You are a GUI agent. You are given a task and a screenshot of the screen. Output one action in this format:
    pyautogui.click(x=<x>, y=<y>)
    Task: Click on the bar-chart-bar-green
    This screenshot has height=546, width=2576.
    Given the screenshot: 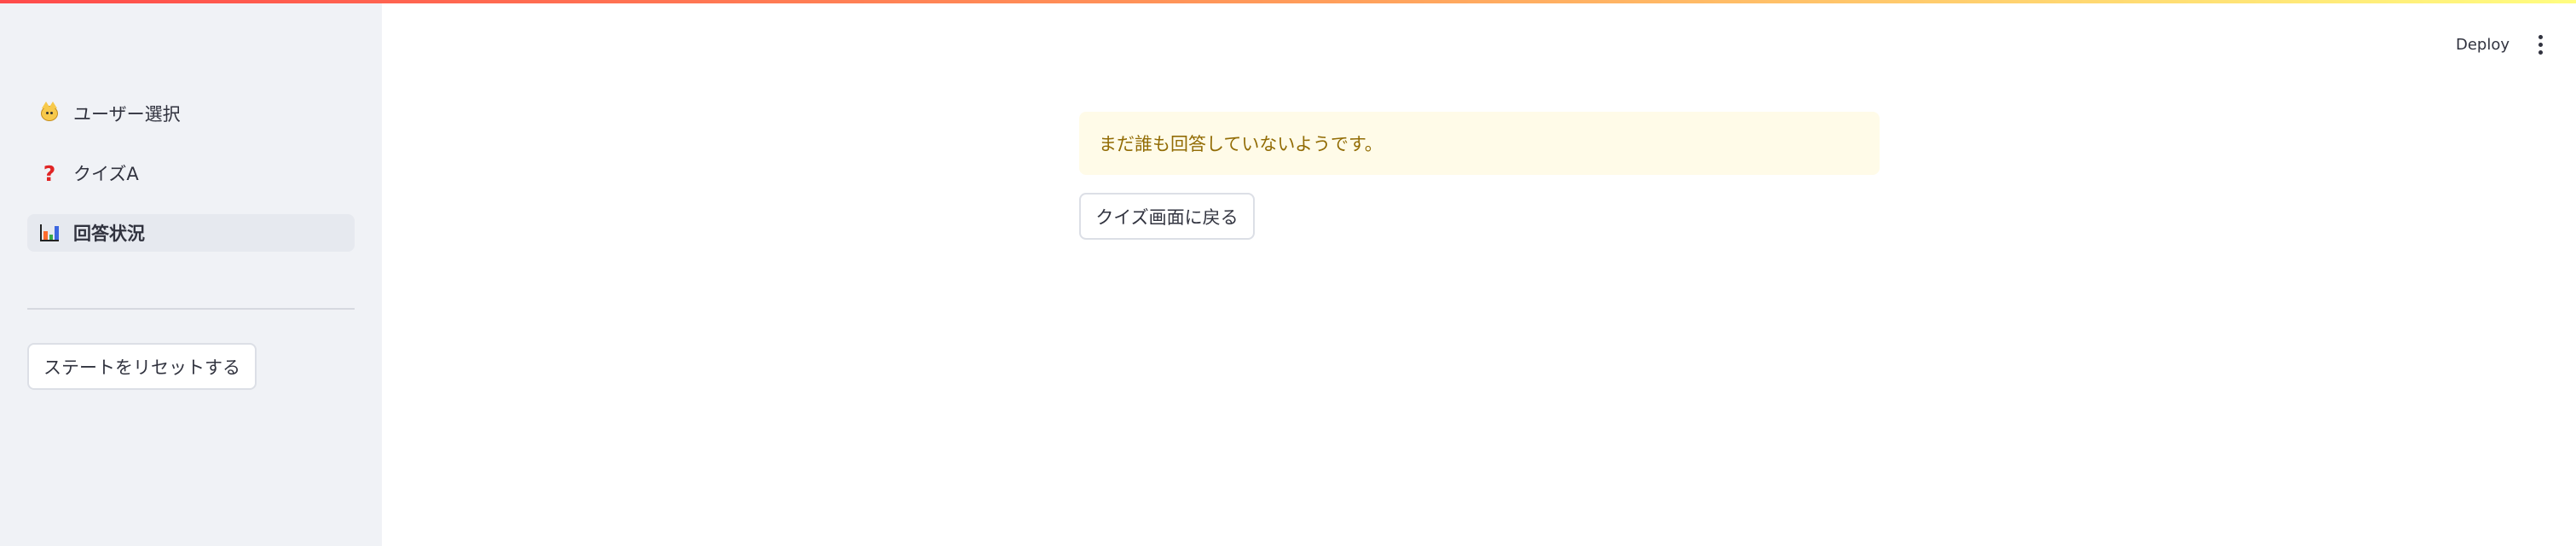 What is the action you would take?
    pyautogui.click(x=51, y=238)
    